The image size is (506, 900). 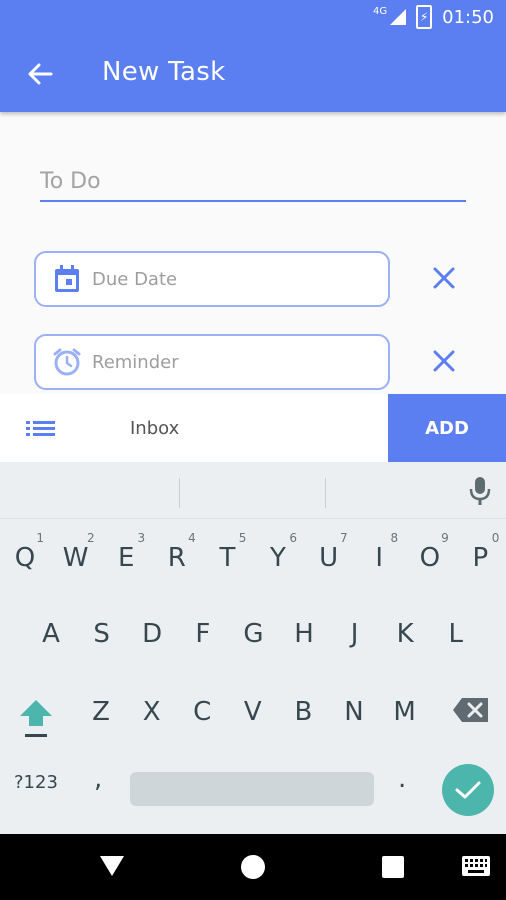 I want to click on reminder-field: Reminder, so click(x=212, y=362).